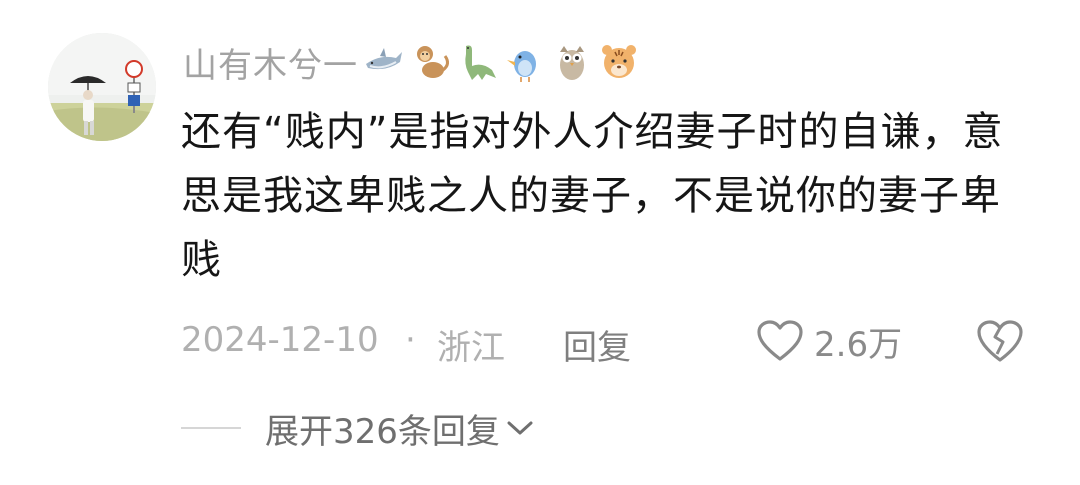 The image size is (1080, 485). What do you see at coordinates (597, 344) in the screenshot?
I see `reply-button: 回复` at bounding box center [597, 344].